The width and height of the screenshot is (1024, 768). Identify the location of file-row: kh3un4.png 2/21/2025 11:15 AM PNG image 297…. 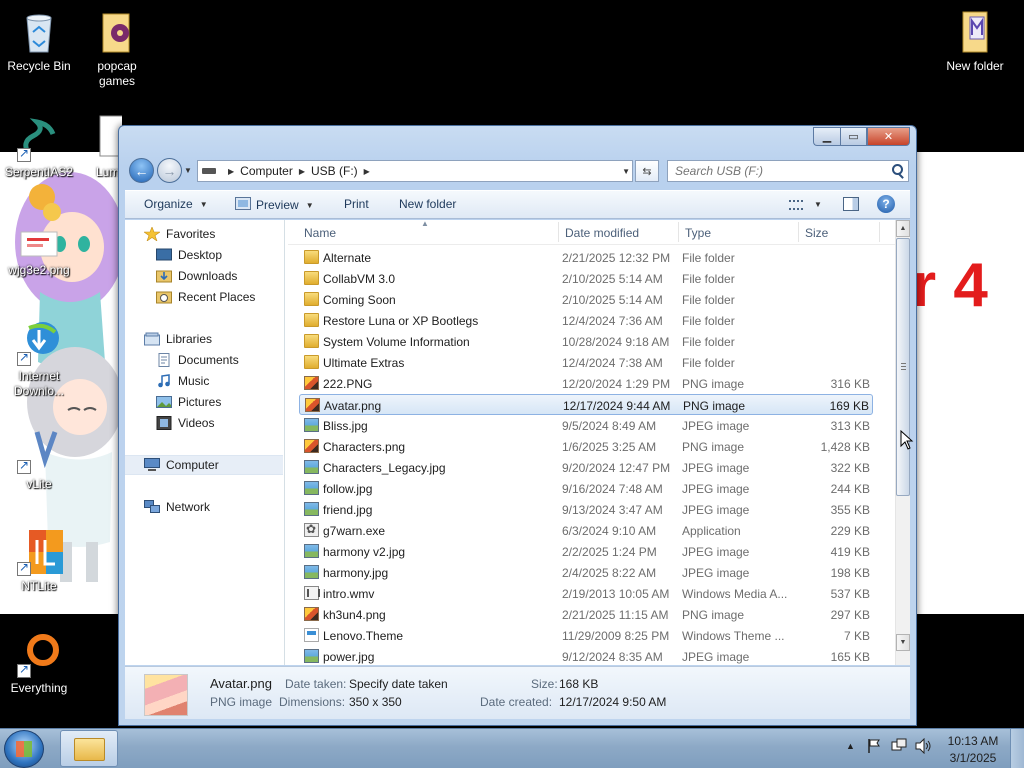
(586, 614).